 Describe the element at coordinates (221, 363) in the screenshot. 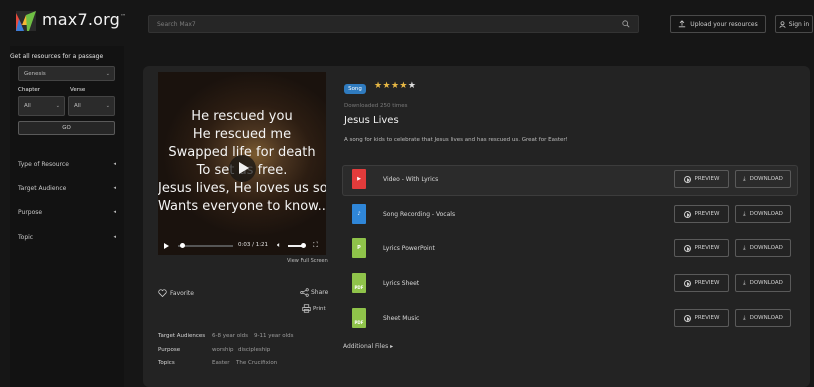

I see `meta-value: Easter` at that location.